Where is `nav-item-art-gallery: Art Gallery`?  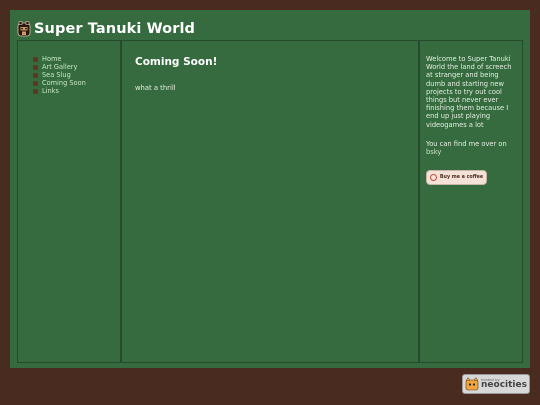
nav-item-art-gallery: Art Gallery is located at coordinates (59, 67).